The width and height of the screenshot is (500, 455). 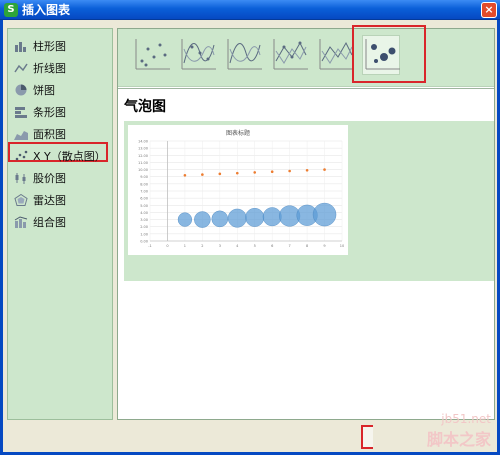 What do you see at coordinates (49, 178) in the screenshot?
I see `sidebar-item-label: 股价图` at bounding box center [49, 178].